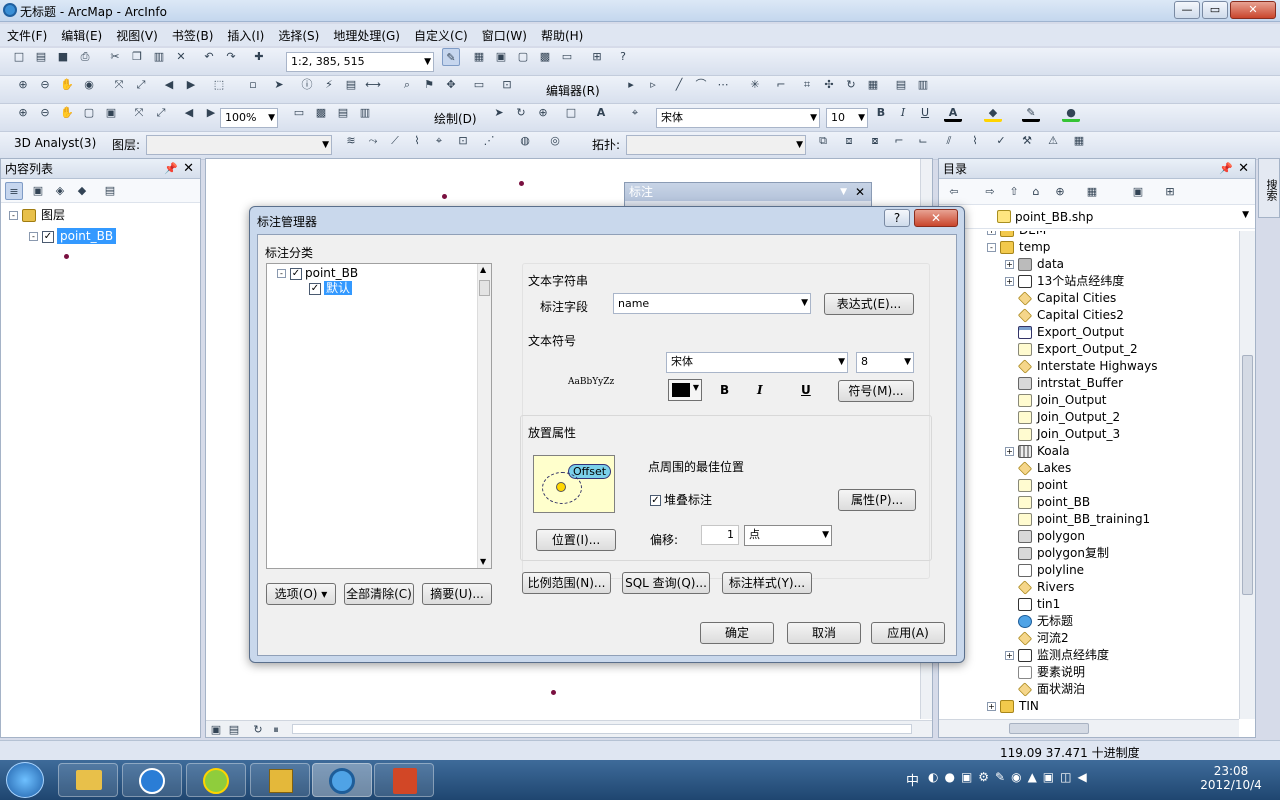  Describe the element at coordinates (110, 191) in the screenshot. I see `toc-options-icon: ▤` at that location.